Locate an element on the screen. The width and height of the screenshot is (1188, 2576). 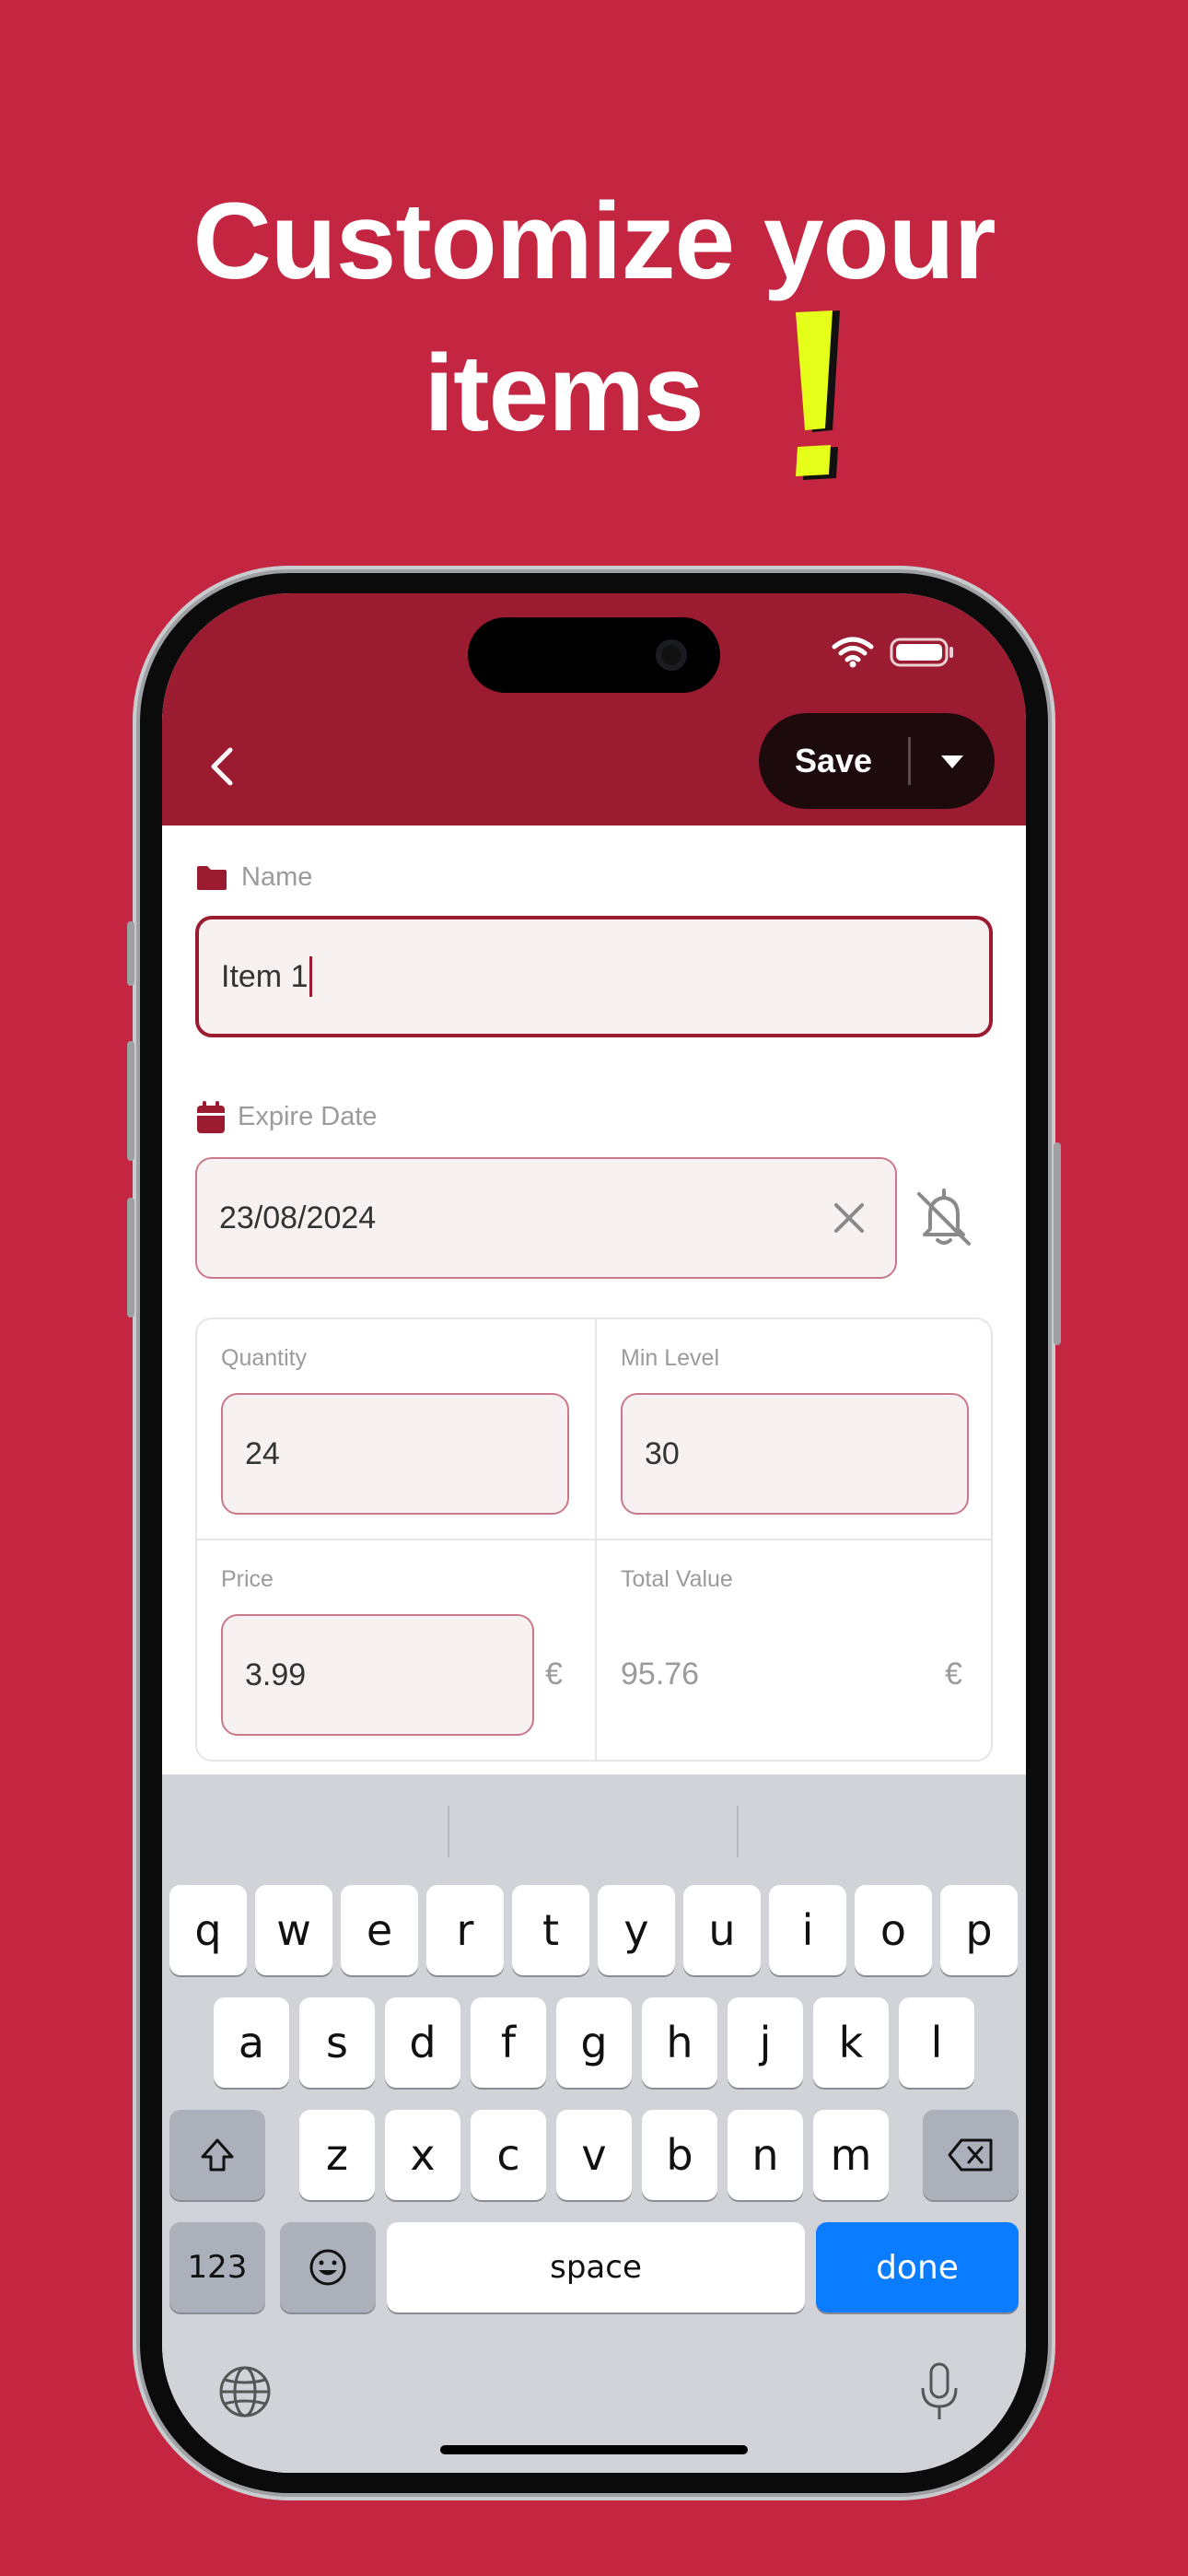
phone-action-button is located at coordinates (130, 953).